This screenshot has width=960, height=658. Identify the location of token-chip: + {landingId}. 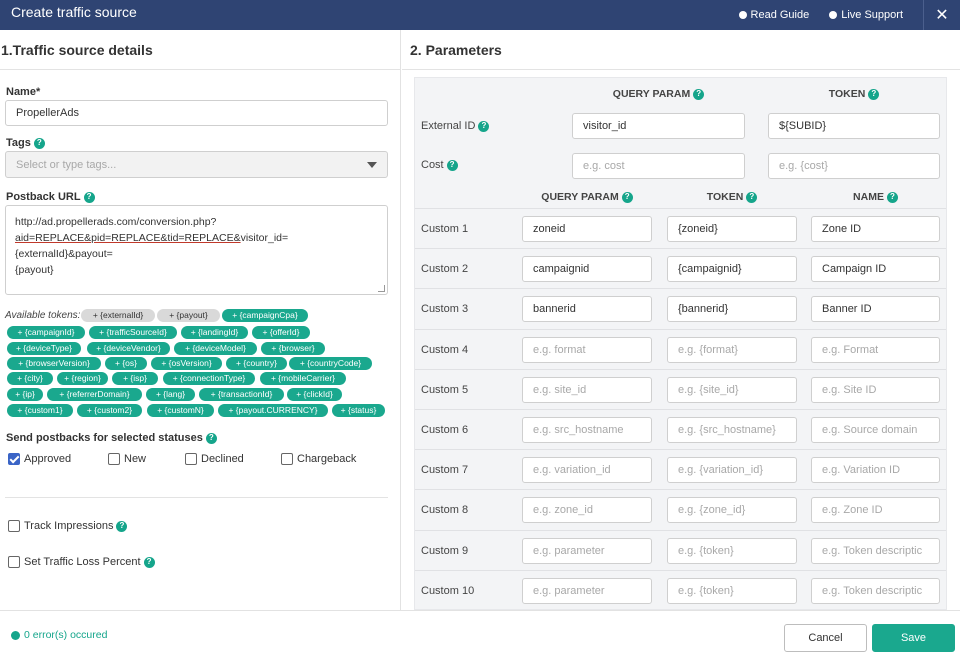
(214, 332).